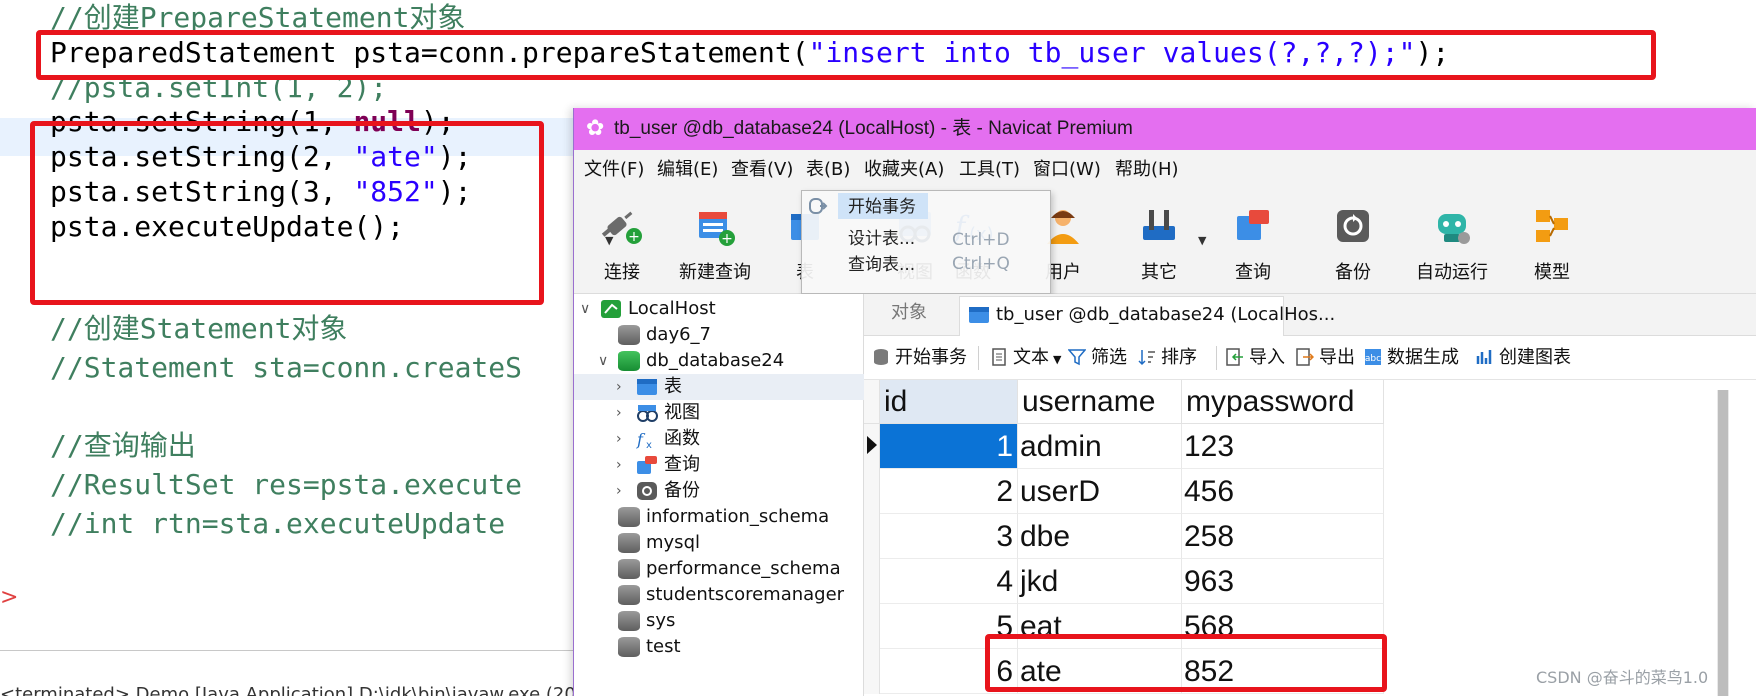 Image resolution: width=1756 pixels, height=696 pixels. I want to click on annotation-box-setstring, so click(287, 213).